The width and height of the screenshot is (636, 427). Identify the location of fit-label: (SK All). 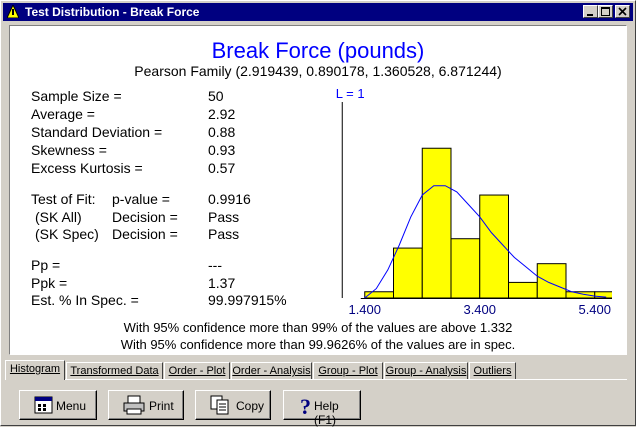
(58, 217).